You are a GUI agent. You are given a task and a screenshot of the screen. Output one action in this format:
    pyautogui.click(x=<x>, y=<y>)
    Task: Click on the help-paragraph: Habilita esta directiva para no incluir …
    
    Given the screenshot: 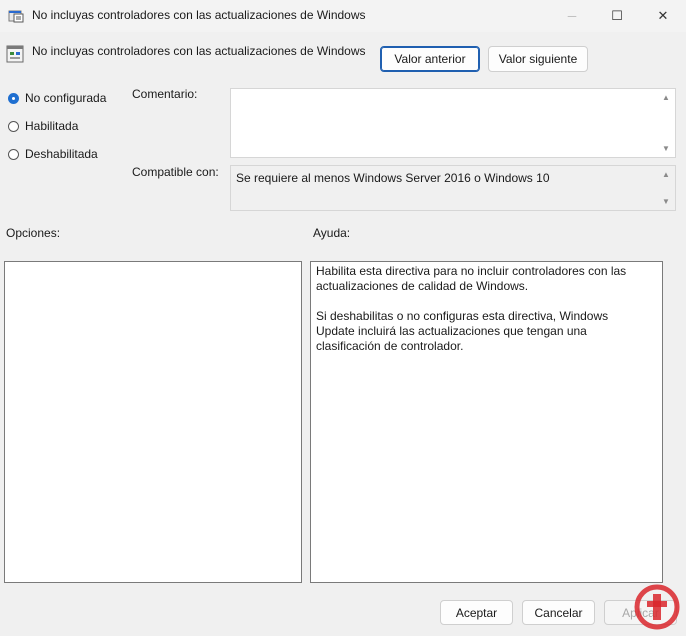 What is the action you would take?
    pyautogui.click(x=471, y=278)
    